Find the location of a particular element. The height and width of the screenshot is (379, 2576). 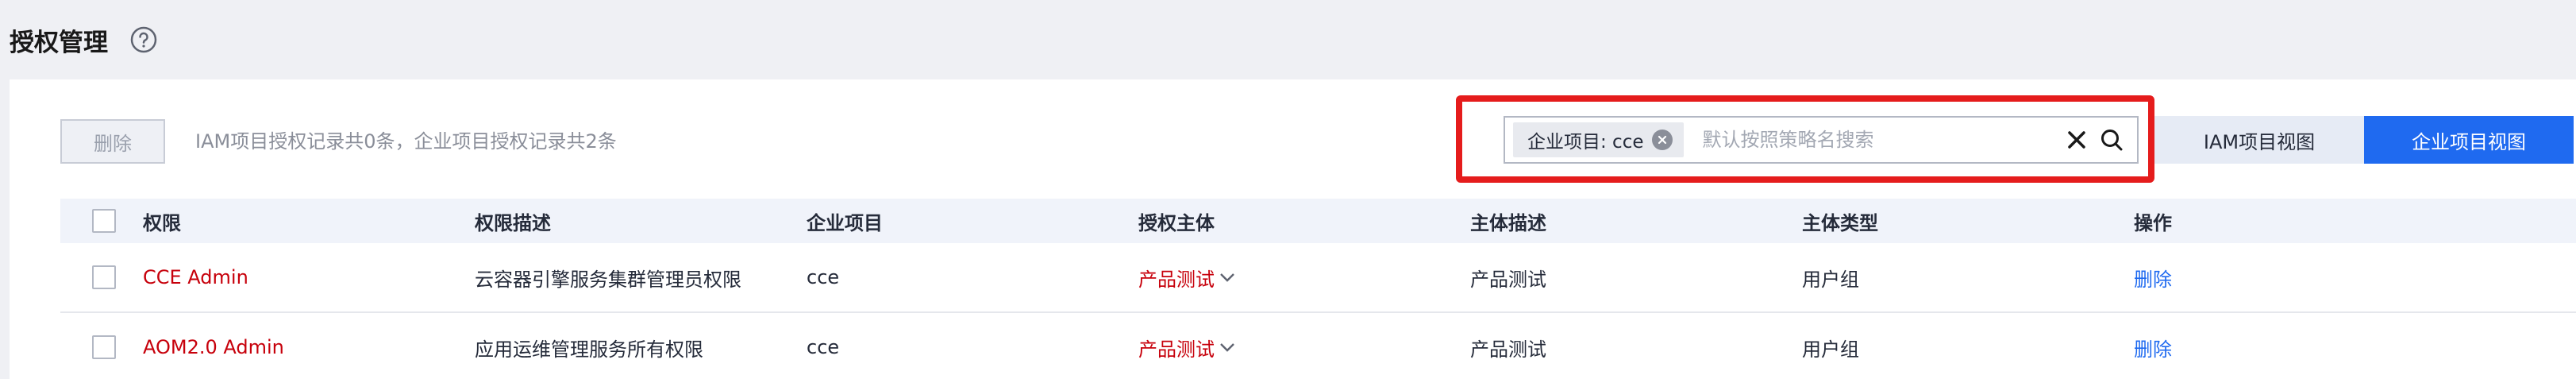

page-title: 授权管理 is located at coordinates (59, 42).